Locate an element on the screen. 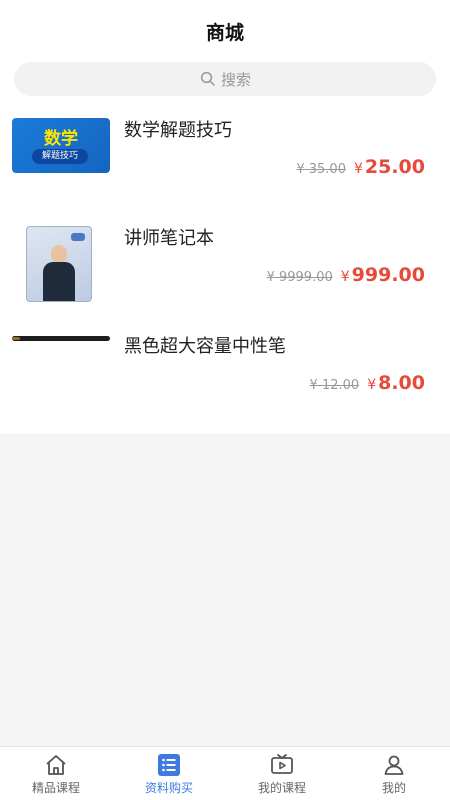  original-price: ¥ 9999.00 is located at coordinates (299, 277).